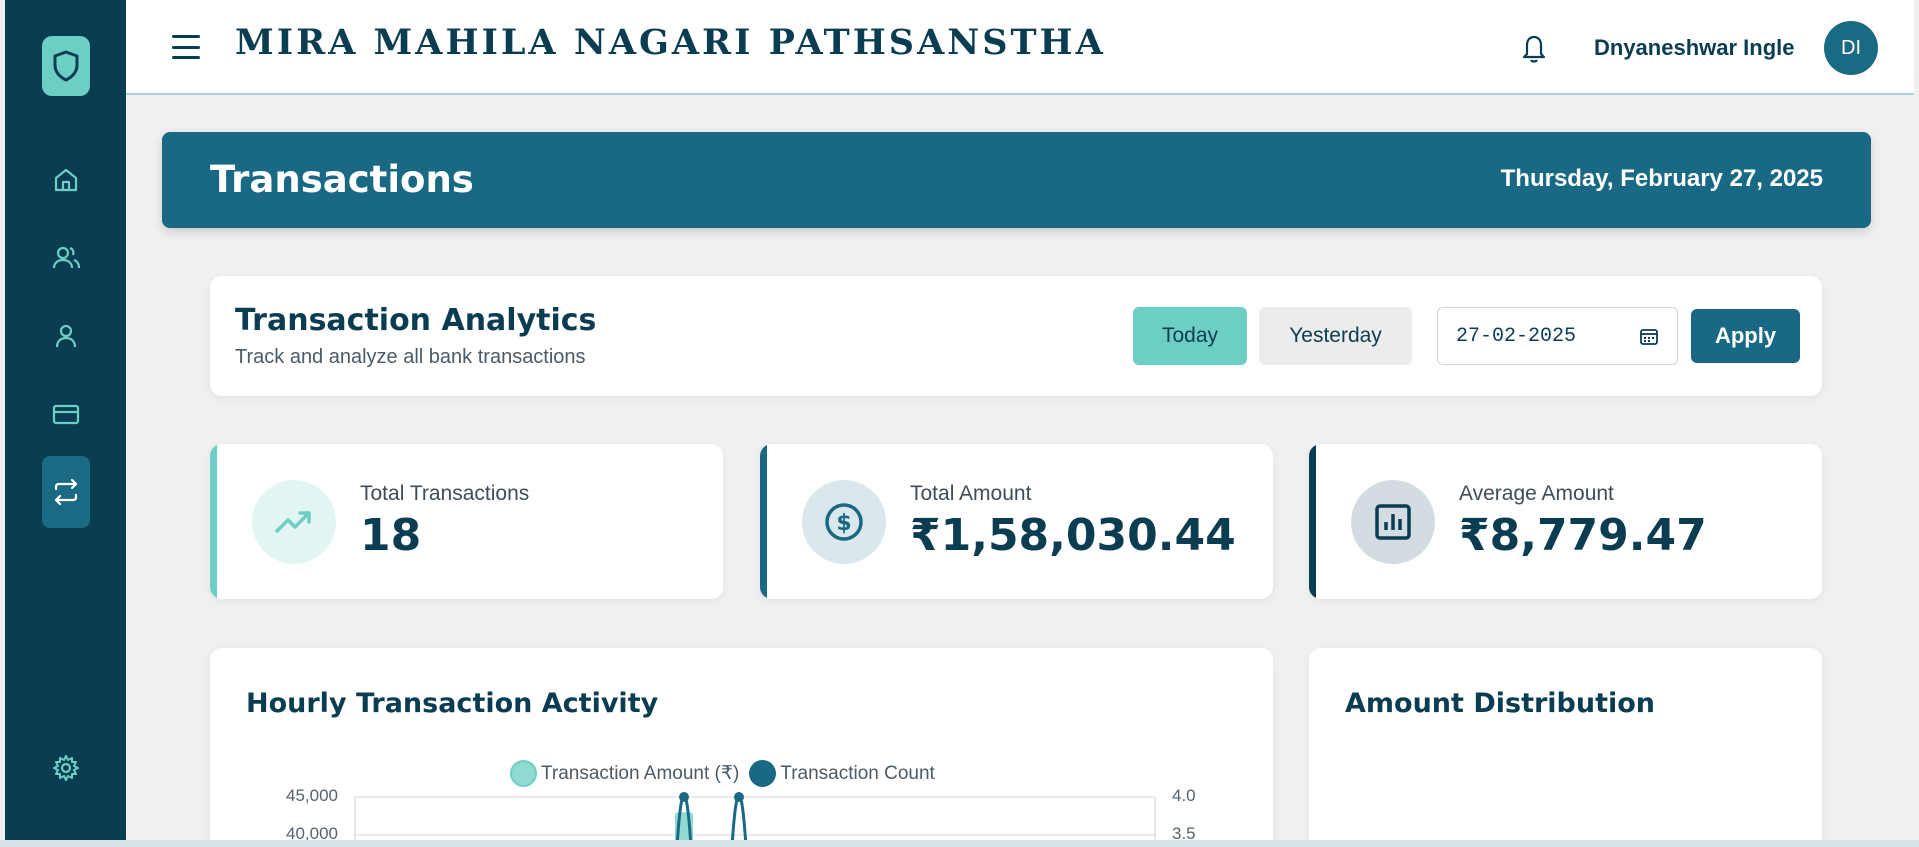 The width and height of the screenshot is (1919, 847). I want to click on user-icon, so click(66, 336).